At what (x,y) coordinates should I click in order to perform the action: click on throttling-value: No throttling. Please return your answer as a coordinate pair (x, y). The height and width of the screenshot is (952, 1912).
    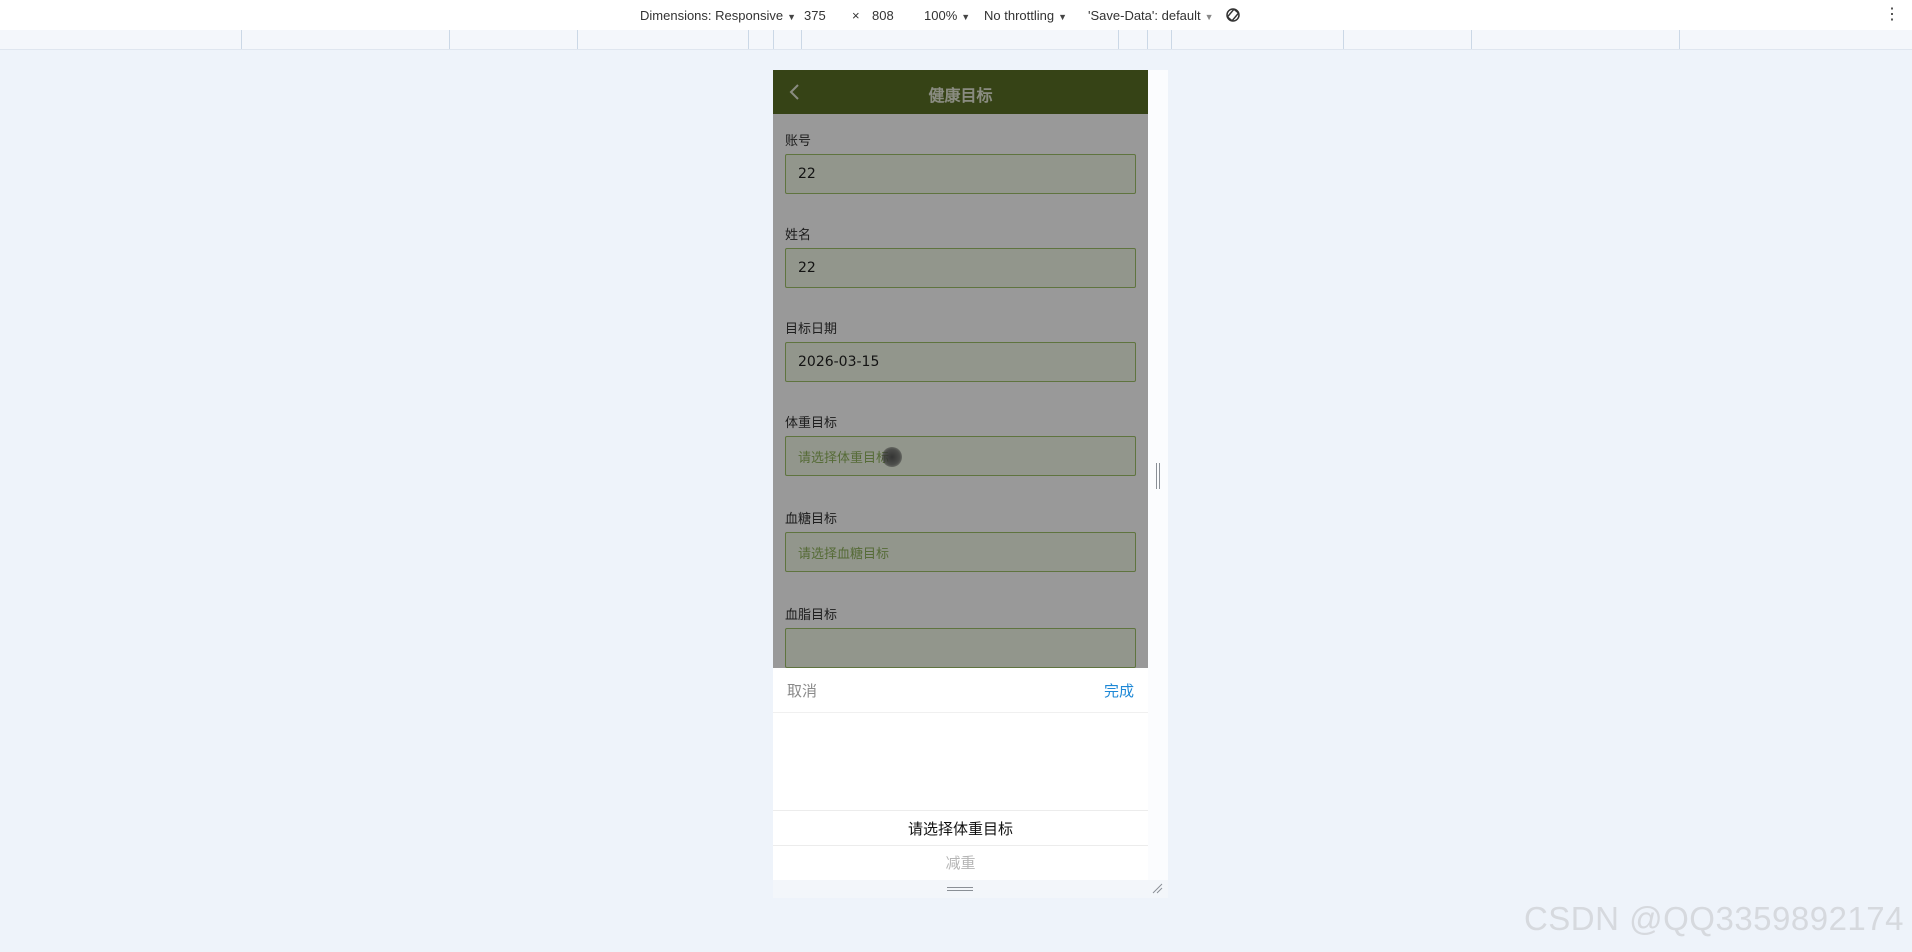
    Looking at the image, I should click on (1019, 15).